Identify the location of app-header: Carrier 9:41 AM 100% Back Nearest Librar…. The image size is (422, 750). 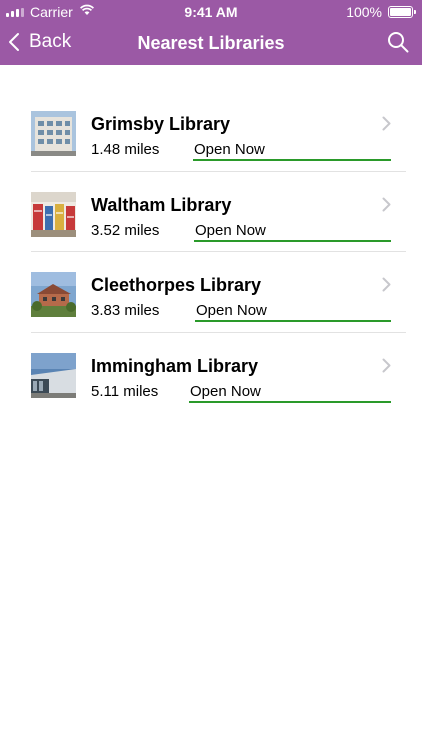
(211, 32).